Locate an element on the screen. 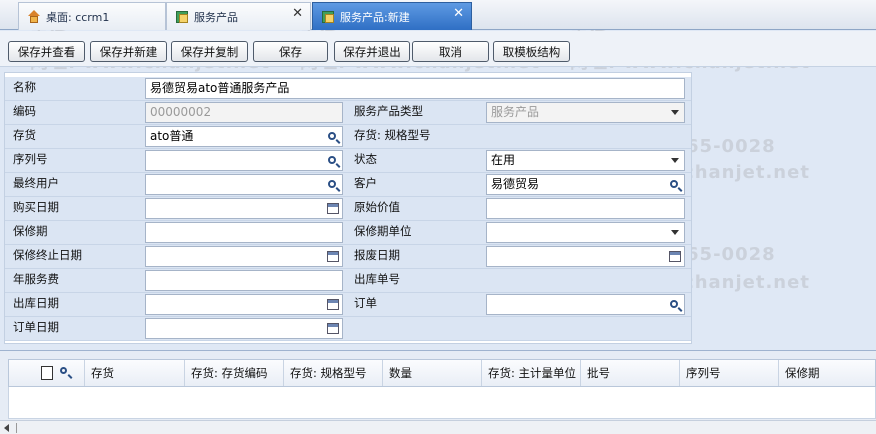 Image resolution: width=876 pixels, height=434 pixels. save-and-new-button: 保存并新建 is located at coordinates (128, 51).